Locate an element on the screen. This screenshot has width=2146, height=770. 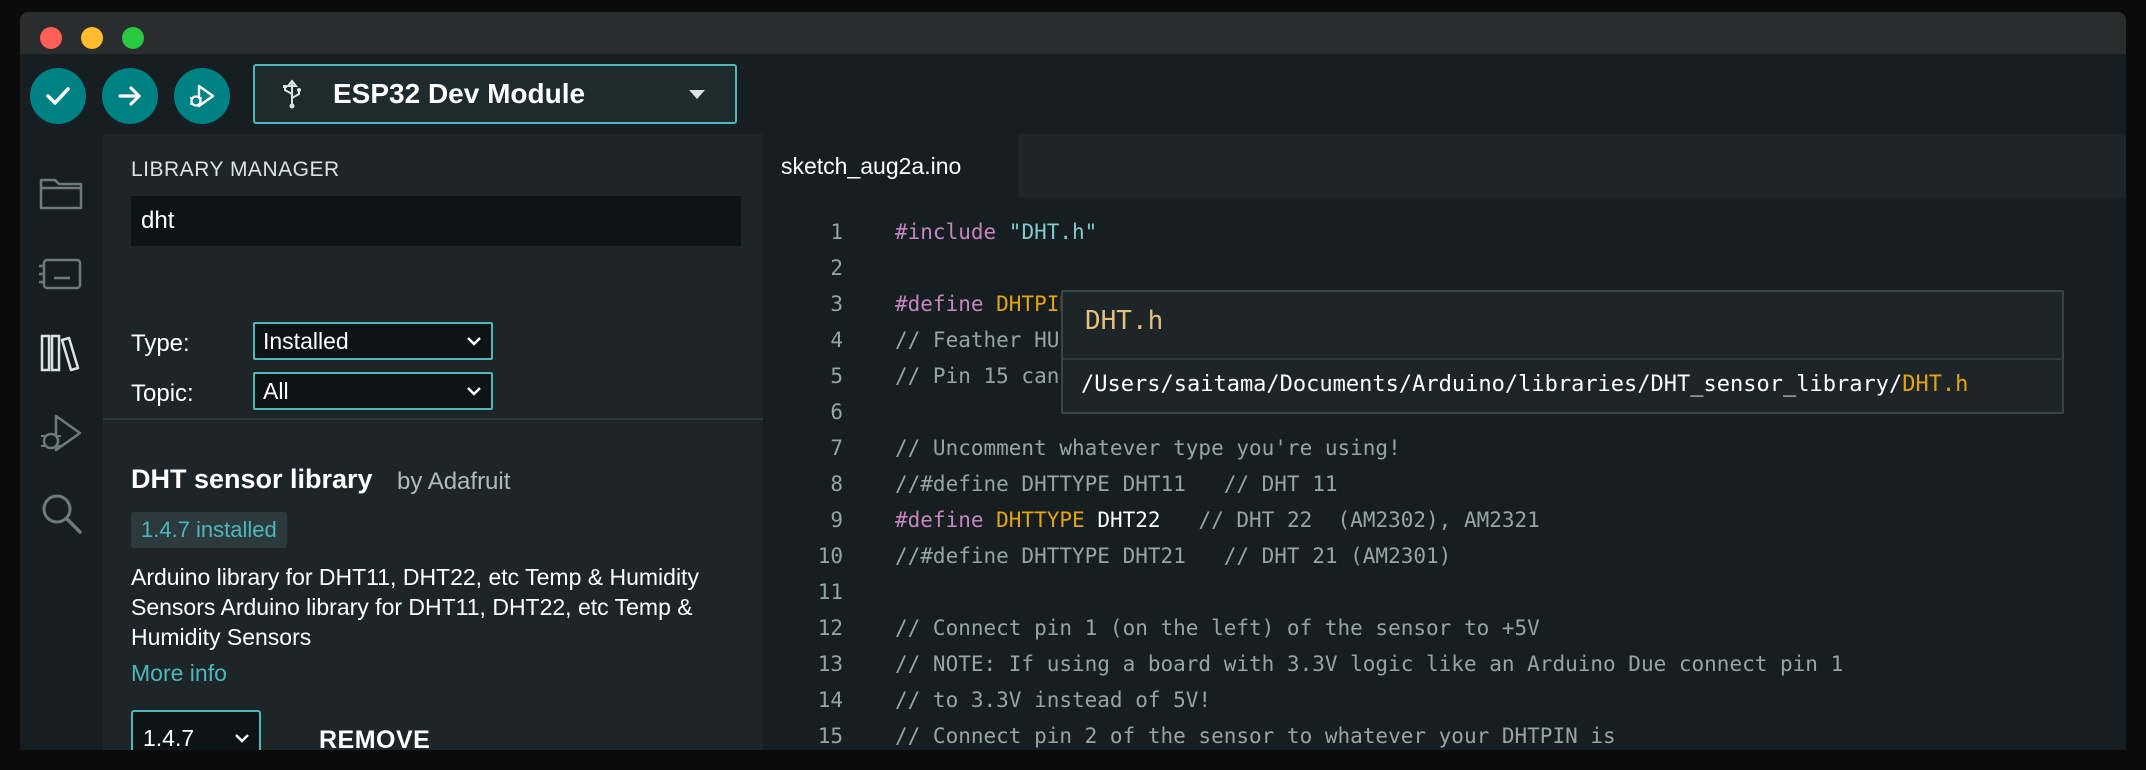
line-number: 3 is located at coordinates (836, 304).